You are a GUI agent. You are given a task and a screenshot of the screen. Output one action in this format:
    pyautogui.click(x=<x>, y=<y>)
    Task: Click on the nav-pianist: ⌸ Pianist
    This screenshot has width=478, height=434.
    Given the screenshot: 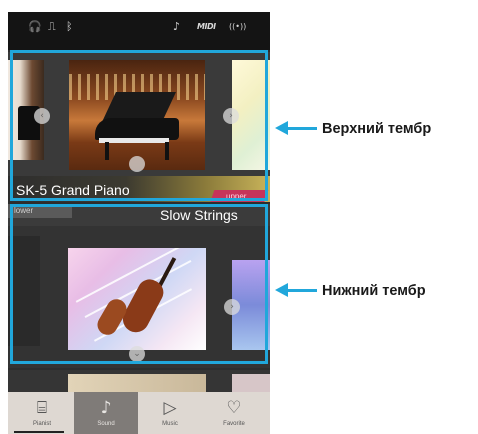 What is the action you would take?
    pyautogui.click(x=42, y=413)
    